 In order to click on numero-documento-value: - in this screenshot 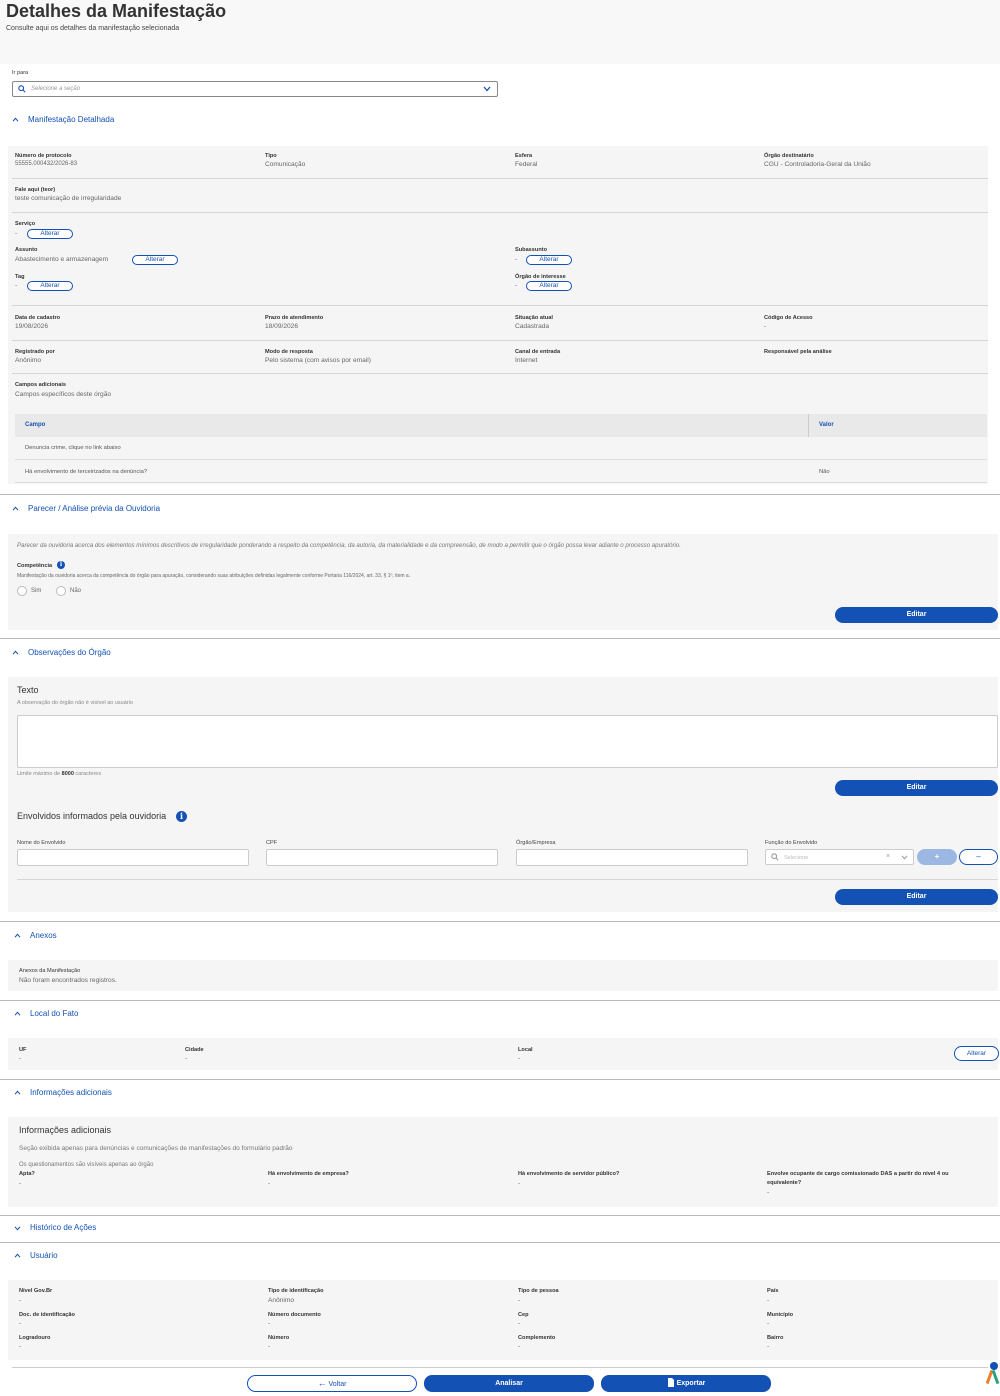, I will do `click(269, 1323)`.